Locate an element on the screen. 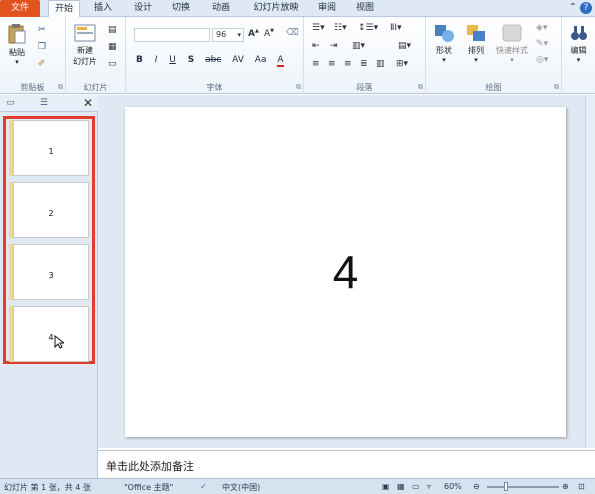 Image resolution: width=595 pixels, height=494 pixels. char-spacing-button: AV is located at coordinates (238, 60).